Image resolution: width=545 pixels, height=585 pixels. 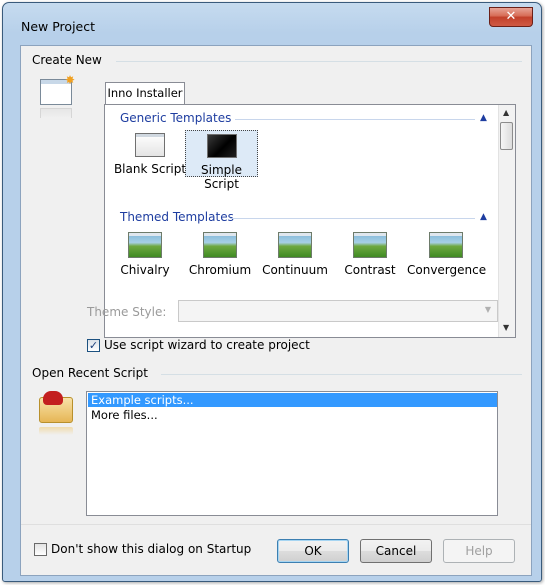 What do you see at coordinates (396, 551) in the screenshot?
I see `cancel-button: Cancel` at bounding box center [396, 551].